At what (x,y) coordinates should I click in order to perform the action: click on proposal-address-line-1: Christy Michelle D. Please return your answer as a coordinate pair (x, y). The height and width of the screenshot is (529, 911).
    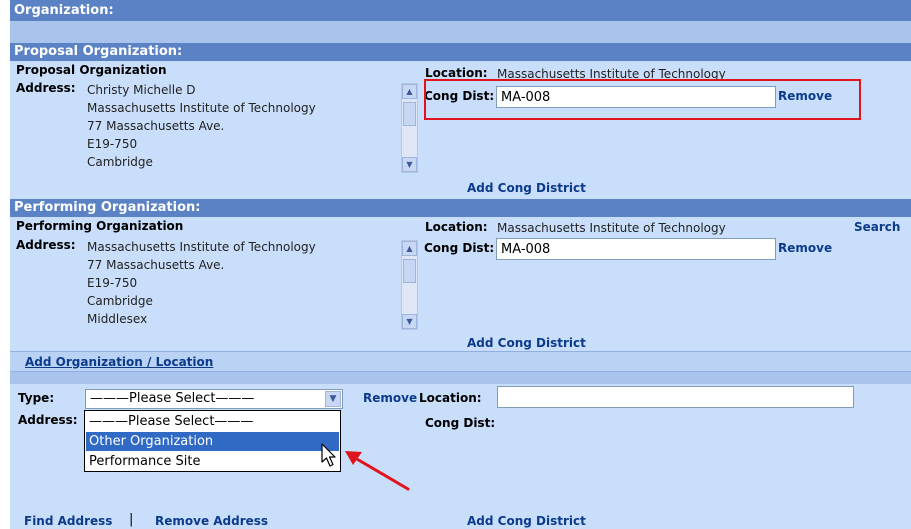
    Looking at the image, I should click on (141, 90).